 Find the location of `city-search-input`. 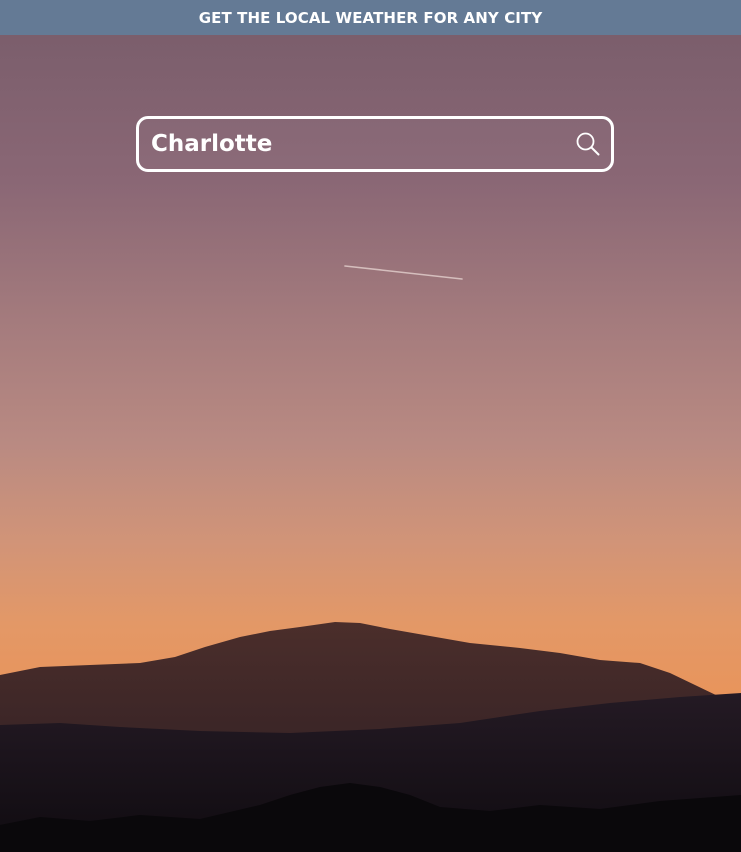

city-search-input is located at coordinates (356, 144).